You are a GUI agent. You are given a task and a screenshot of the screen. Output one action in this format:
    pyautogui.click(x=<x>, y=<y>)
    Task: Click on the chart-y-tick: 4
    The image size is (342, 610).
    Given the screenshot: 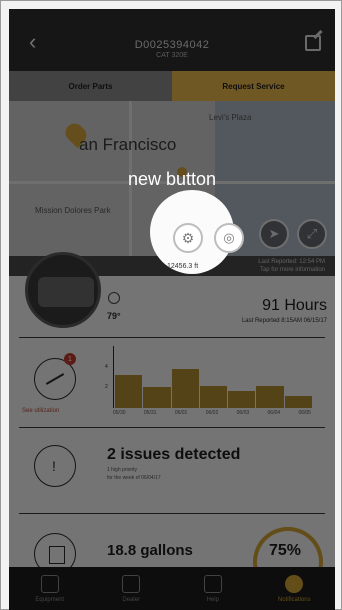 What is the action you would take?
    pyautogui.click(x=106, y=366)
    